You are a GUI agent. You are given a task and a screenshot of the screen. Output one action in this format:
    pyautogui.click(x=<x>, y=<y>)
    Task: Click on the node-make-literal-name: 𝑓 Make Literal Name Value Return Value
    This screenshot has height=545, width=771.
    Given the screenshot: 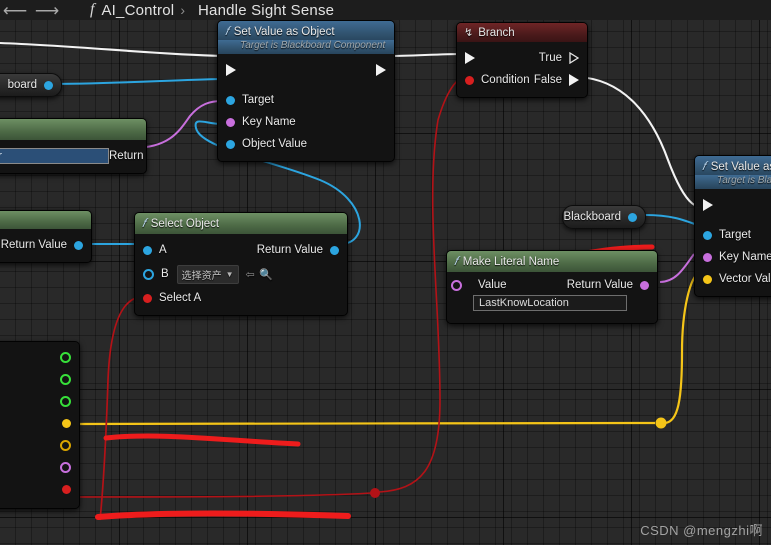 What is the action you would take?
    pyautogui.click(x=552, y=287)
    